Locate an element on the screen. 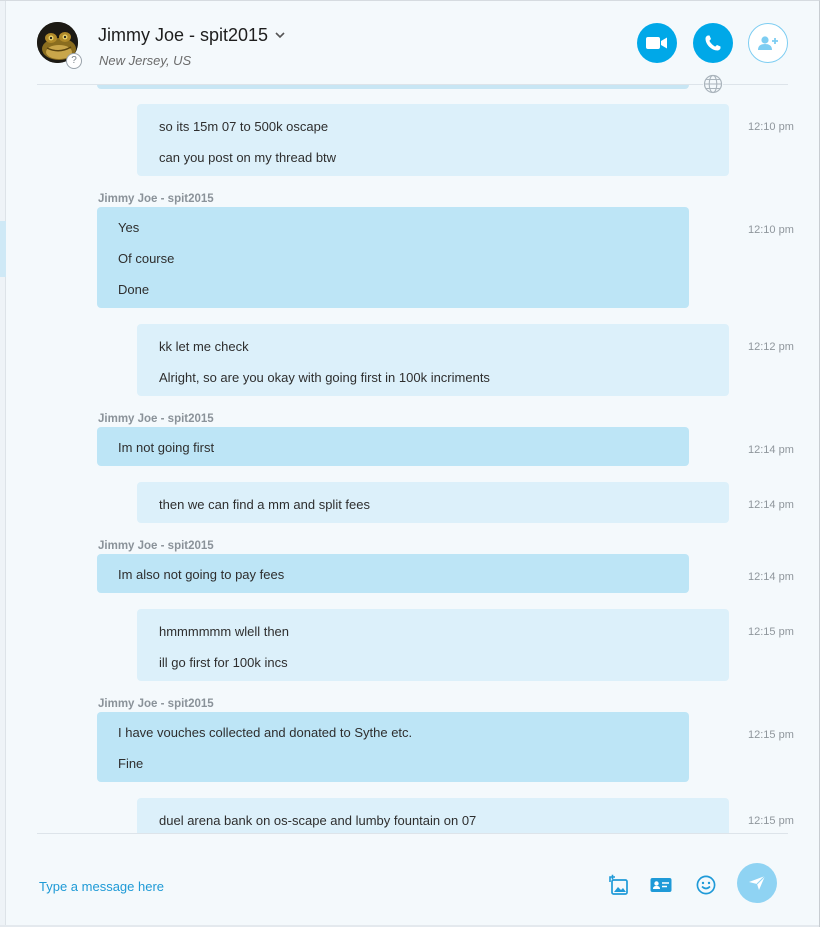 The height and width of the screenshot is (927, 820). window-left-edge is located at coordinates (3, 464).